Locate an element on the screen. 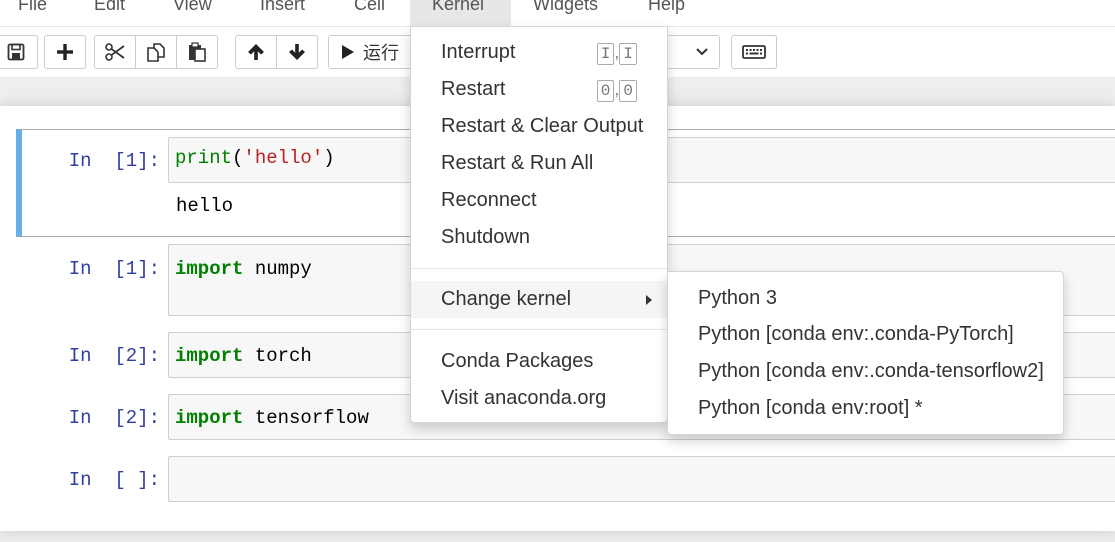  save-group is located at coordinates (19, 52).